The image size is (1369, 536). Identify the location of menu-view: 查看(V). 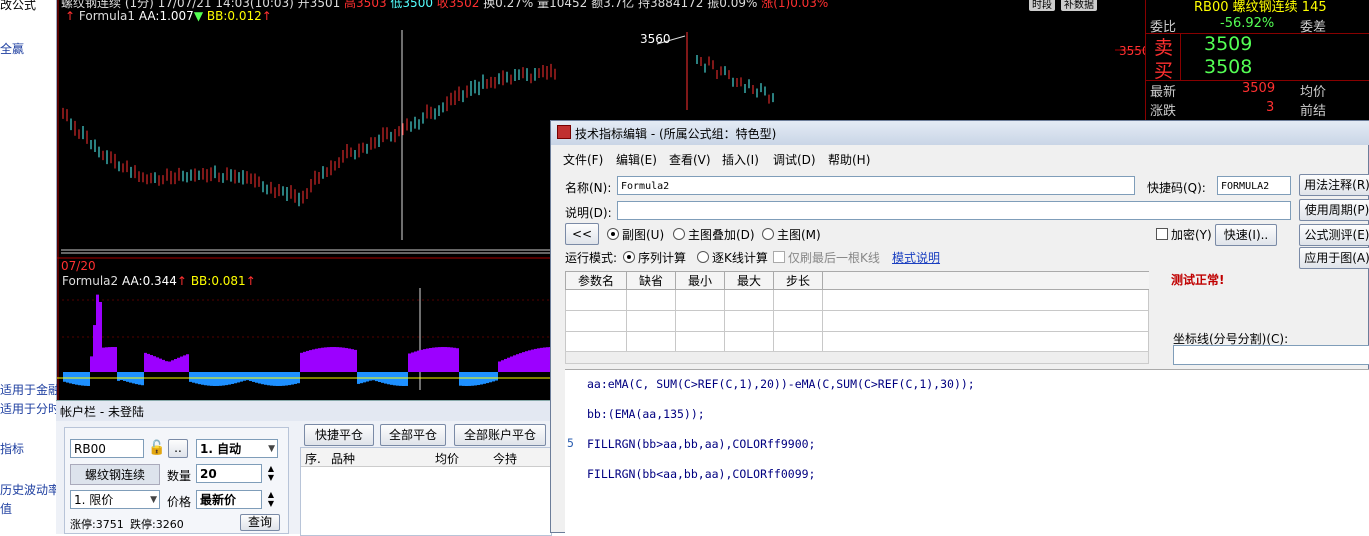
(690, 159).